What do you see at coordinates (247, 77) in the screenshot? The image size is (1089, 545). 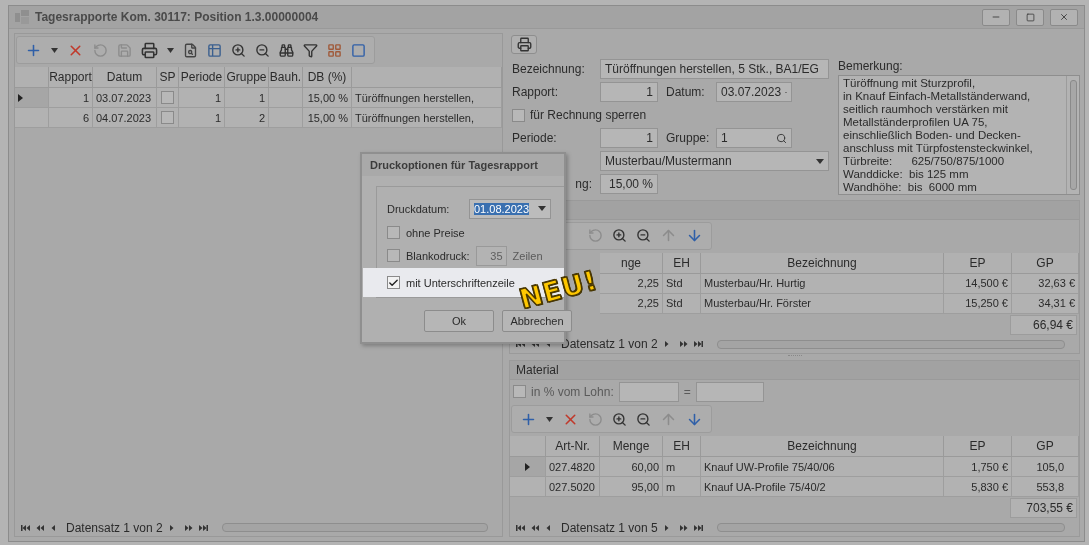 I see `column-header: Gruppe` at bounding box center [247, 77].